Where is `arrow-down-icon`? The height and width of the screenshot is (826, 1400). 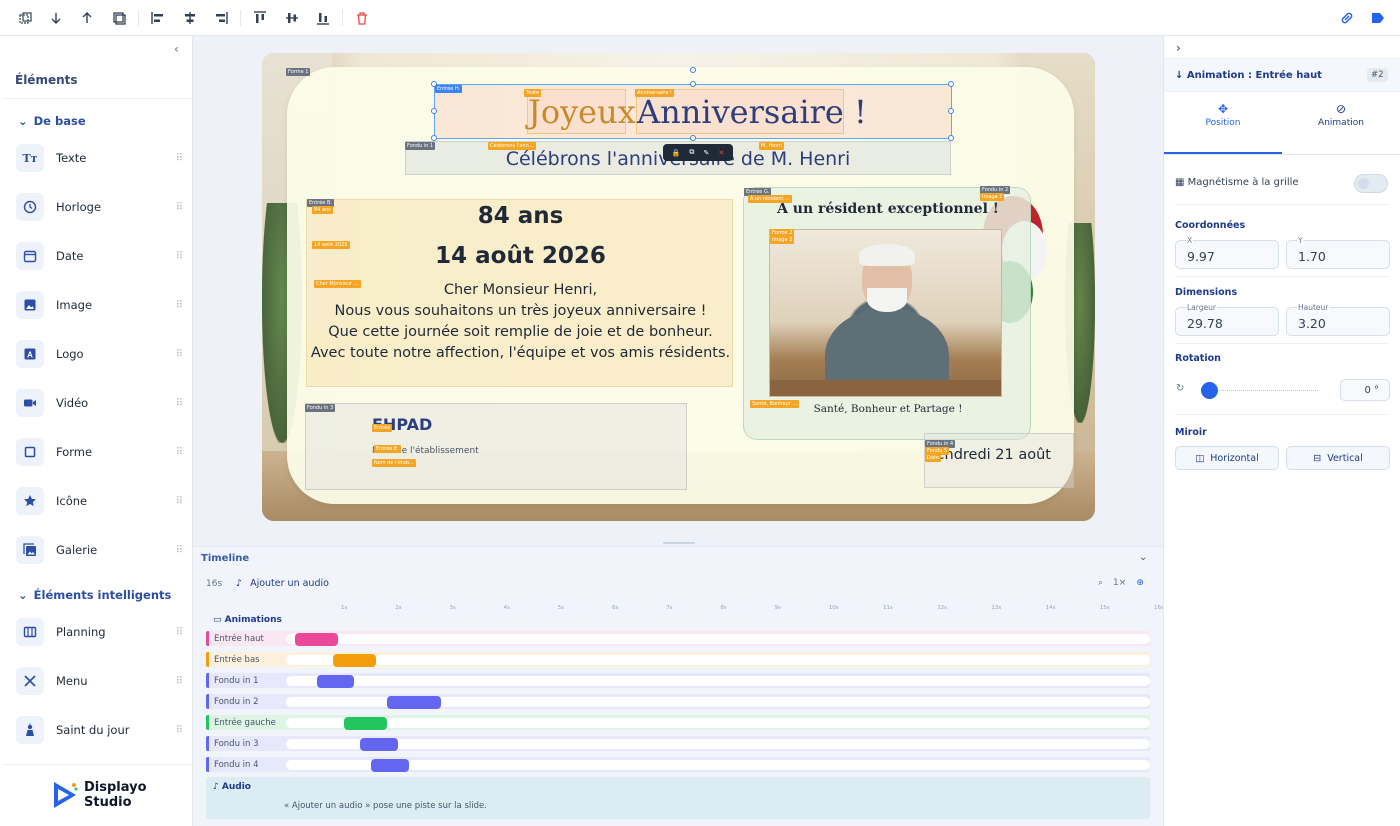 arrow-down-icon is located at coordinates (56, 18).